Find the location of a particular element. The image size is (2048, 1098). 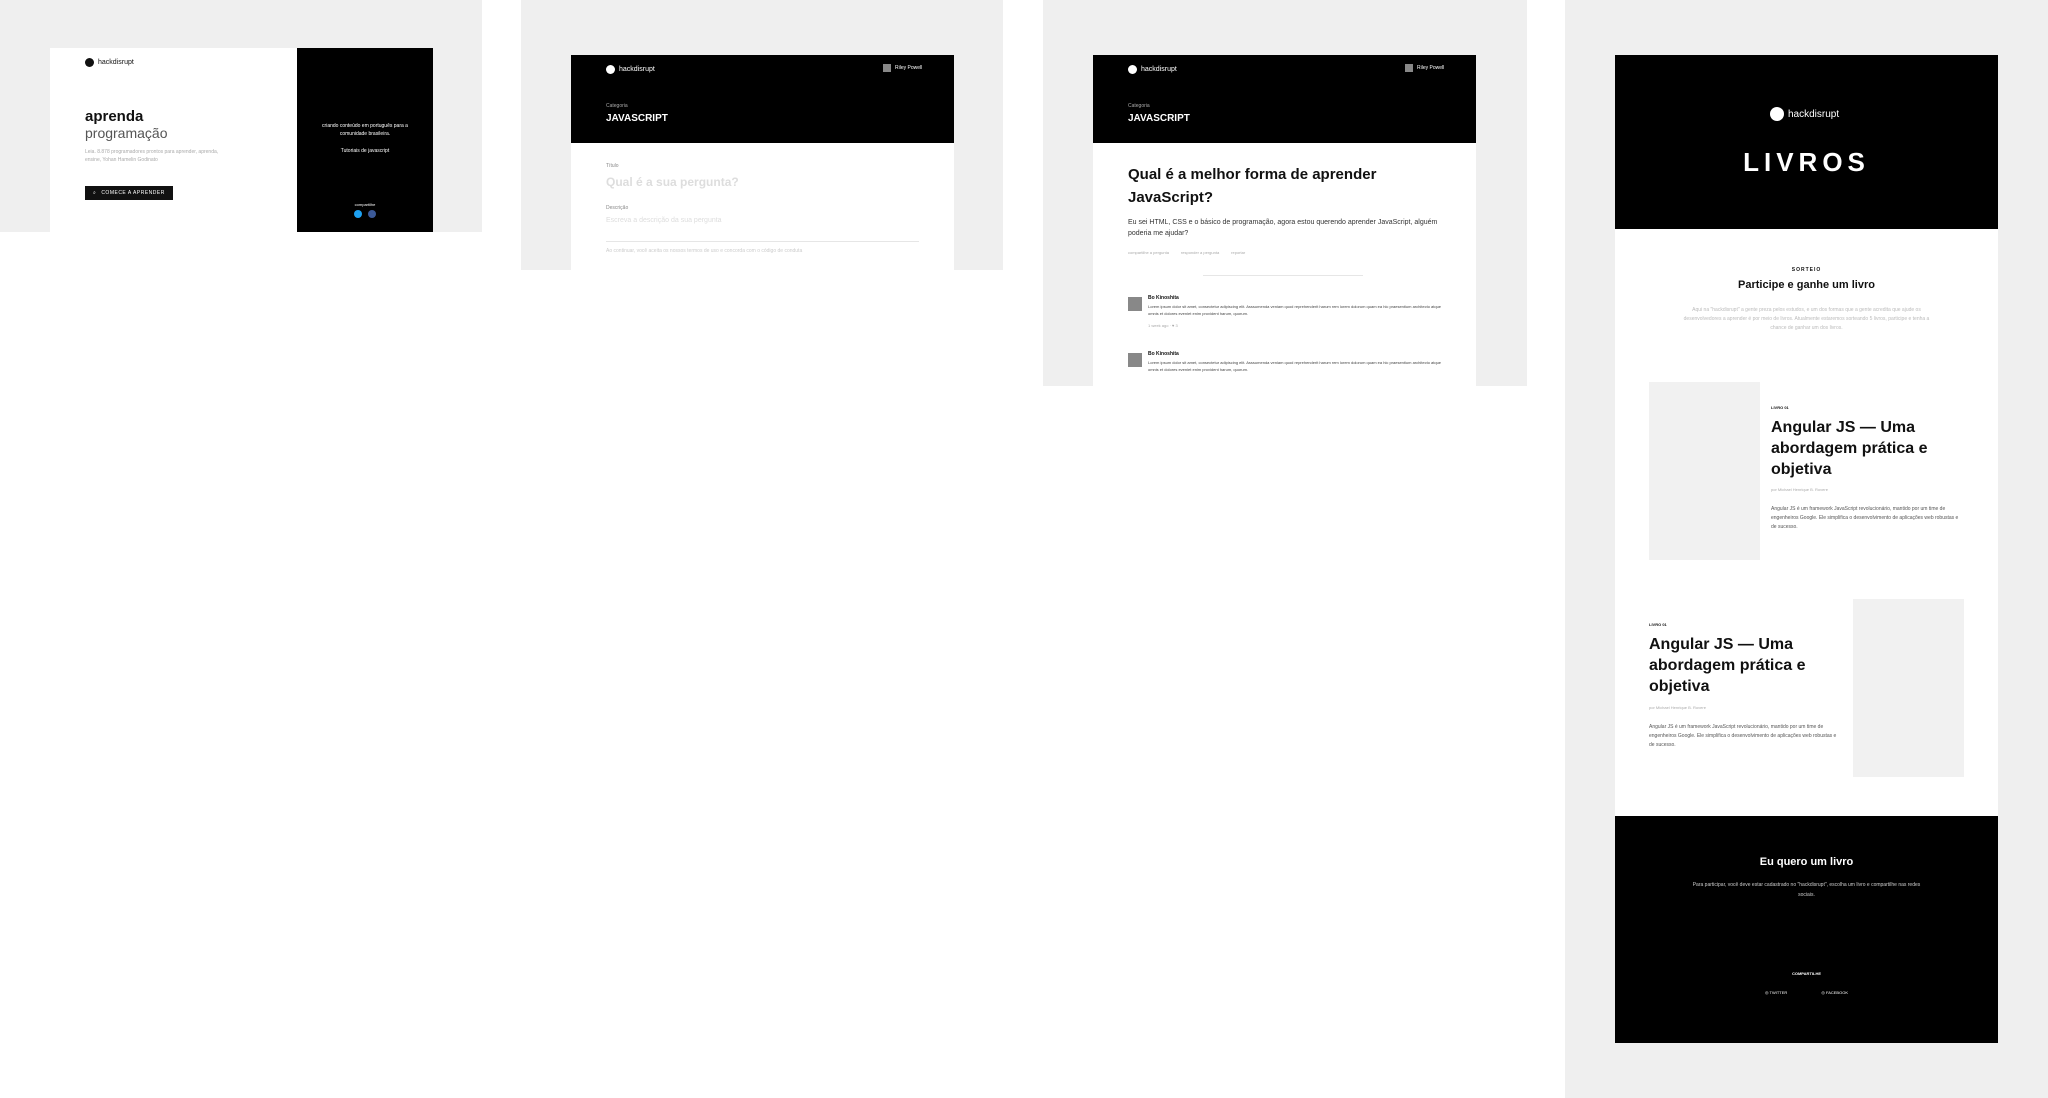

sorteio-title: Participe e ganhe um livro is located at coordinates (1806, 285).